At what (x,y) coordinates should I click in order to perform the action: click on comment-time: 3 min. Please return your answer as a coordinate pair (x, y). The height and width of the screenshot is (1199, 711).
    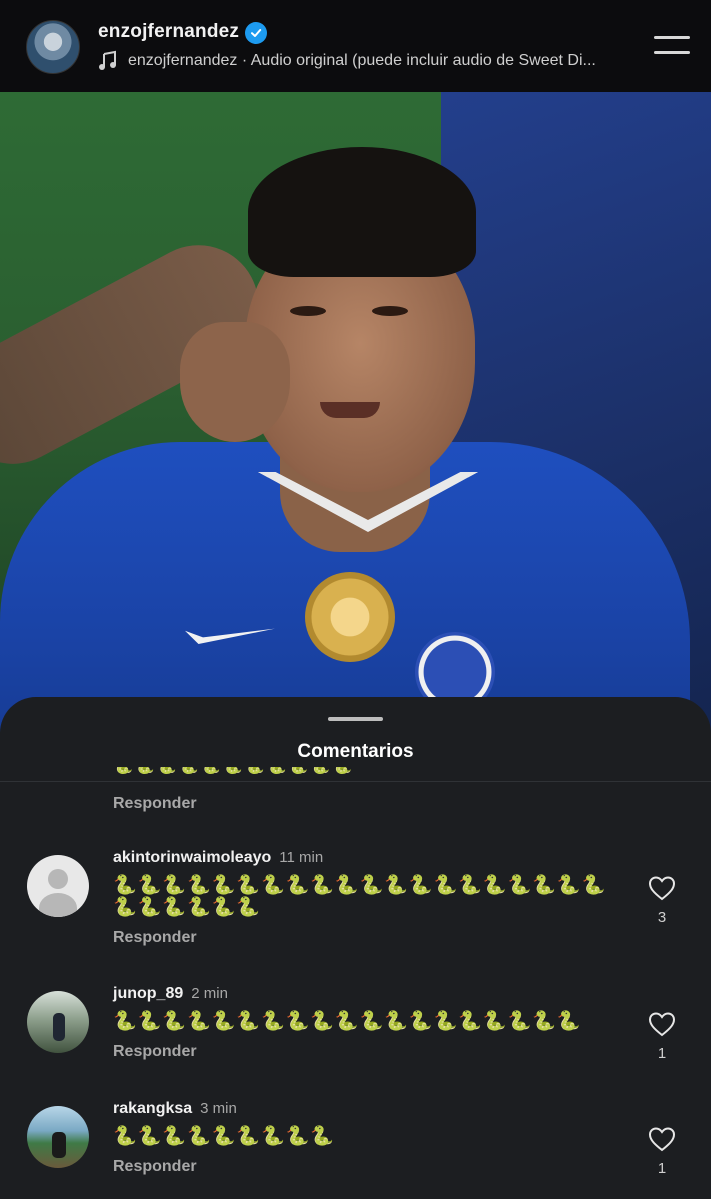
    Looking at the image, I should click on (218, 1108).